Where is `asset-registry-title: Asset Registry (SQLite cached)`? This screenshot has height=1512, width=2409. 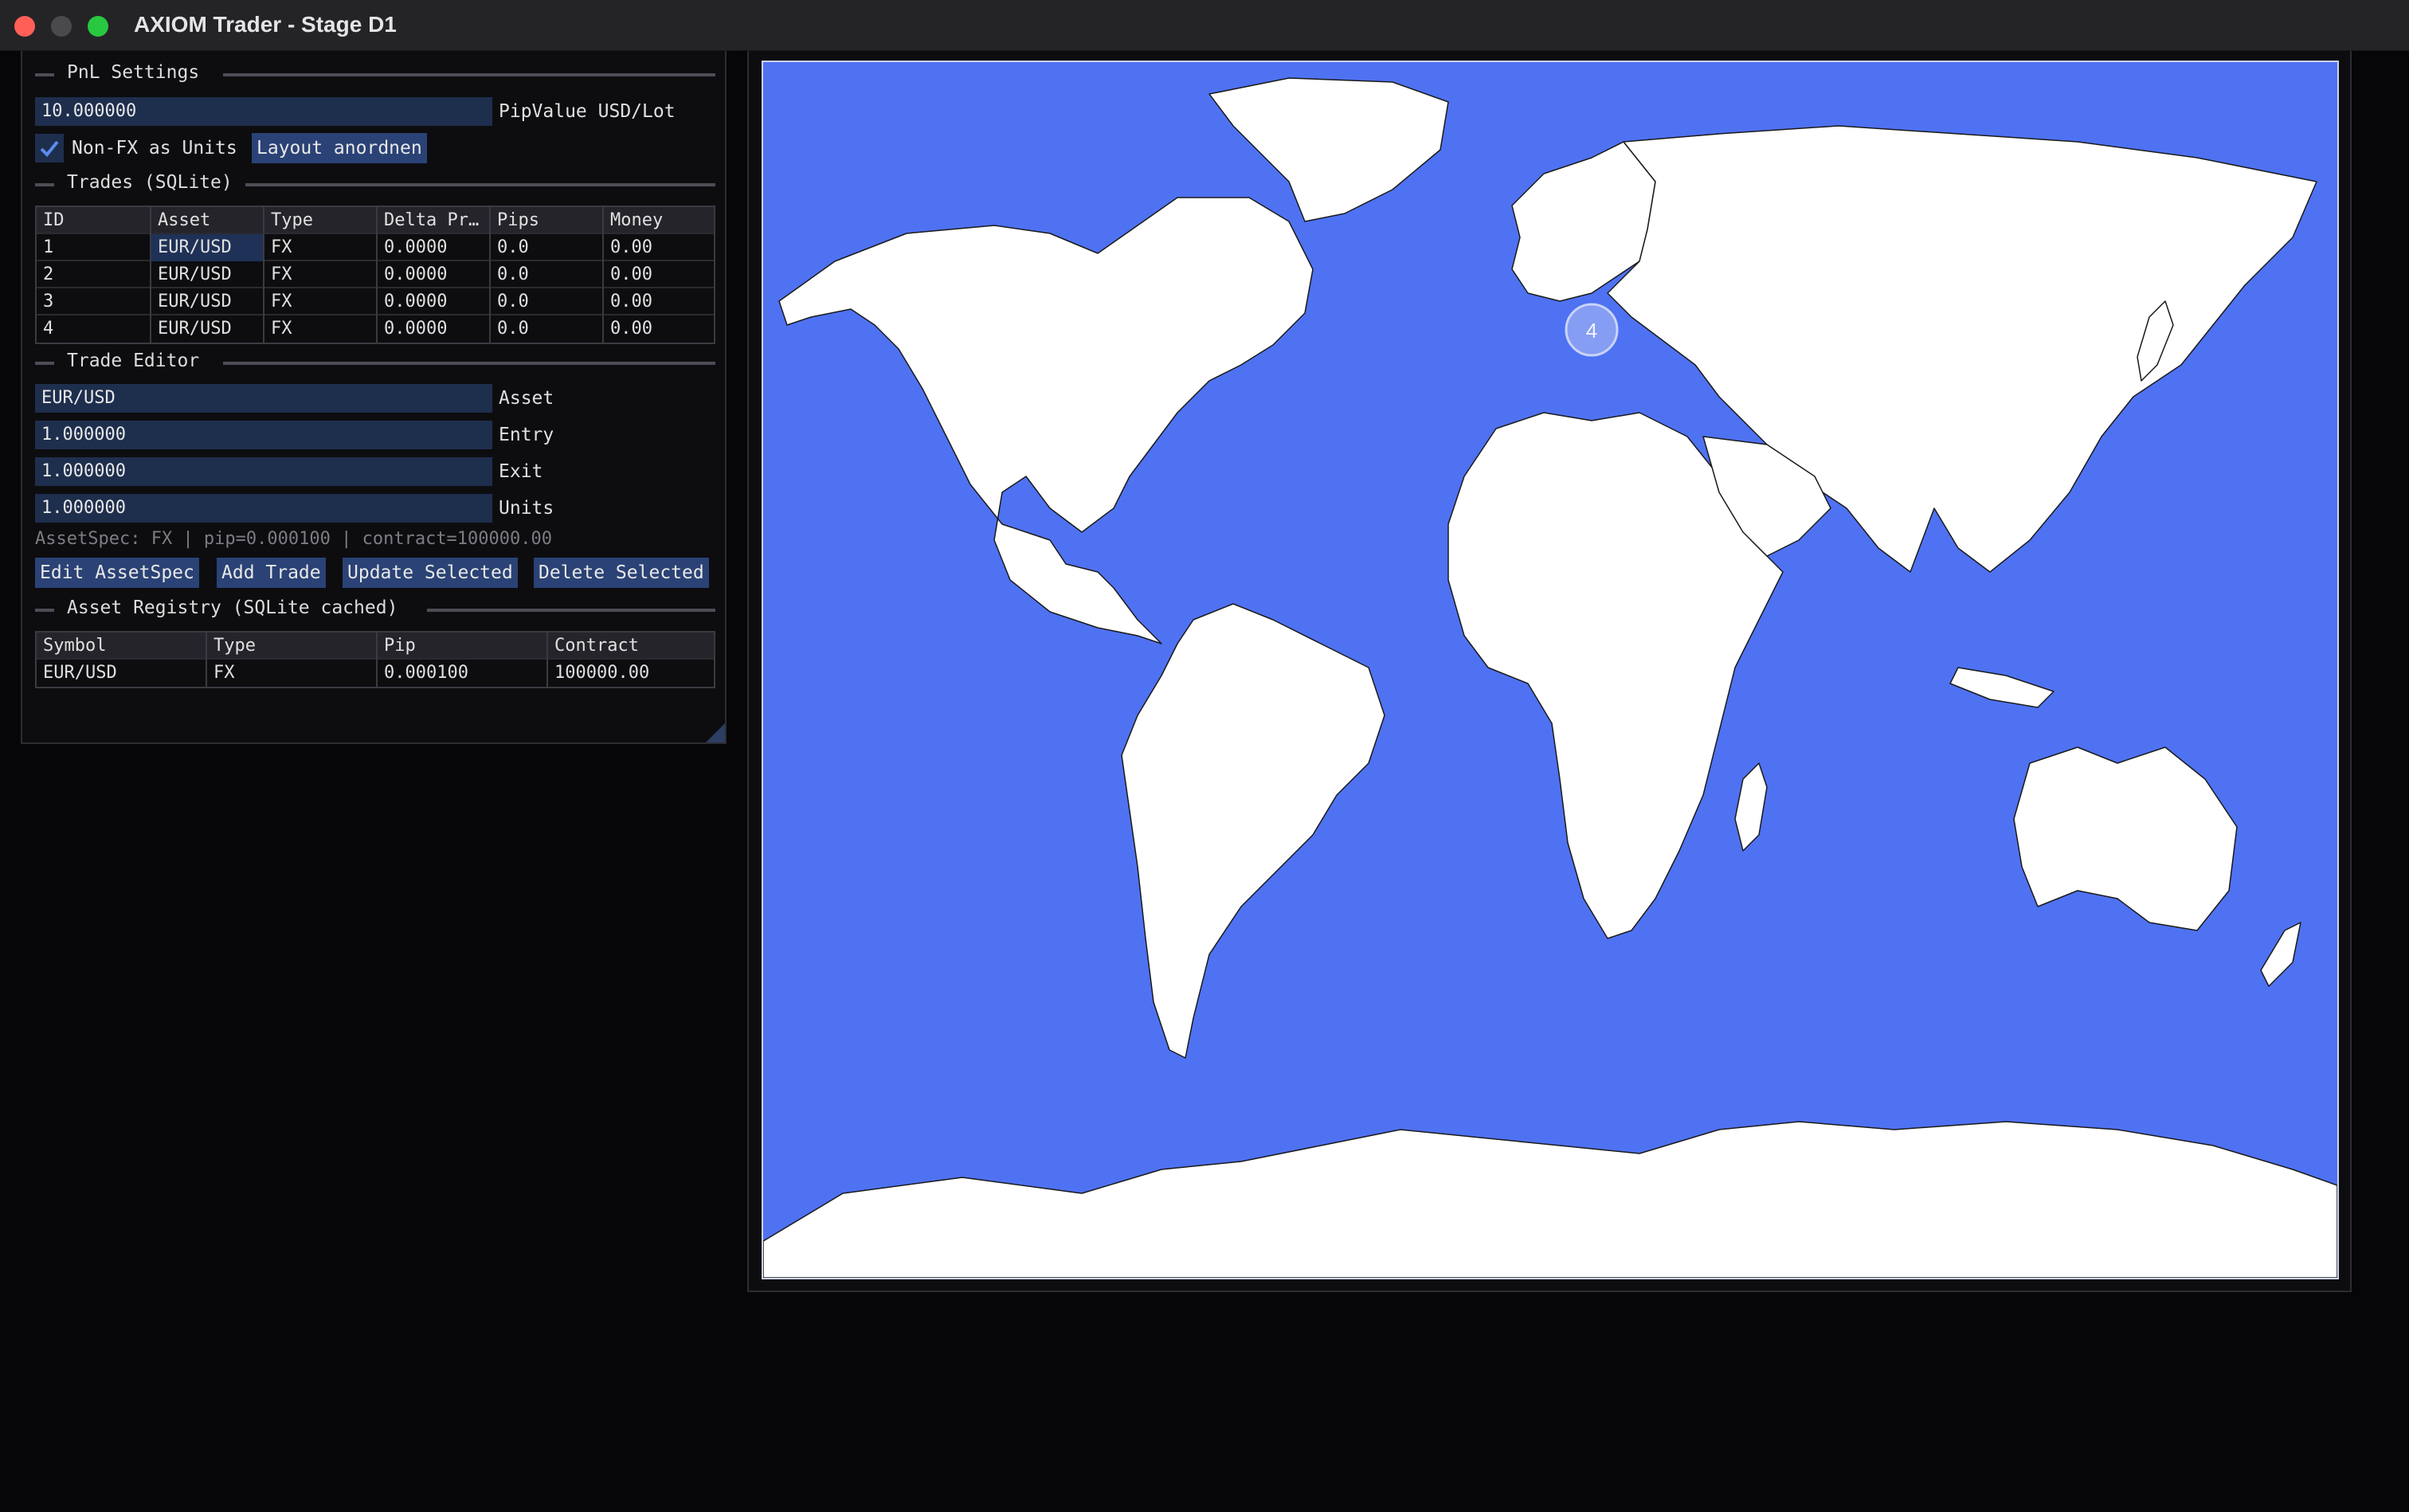 asset-registry-title: Asset Registry (SQLite cached) is located at coordinates (232, 608).